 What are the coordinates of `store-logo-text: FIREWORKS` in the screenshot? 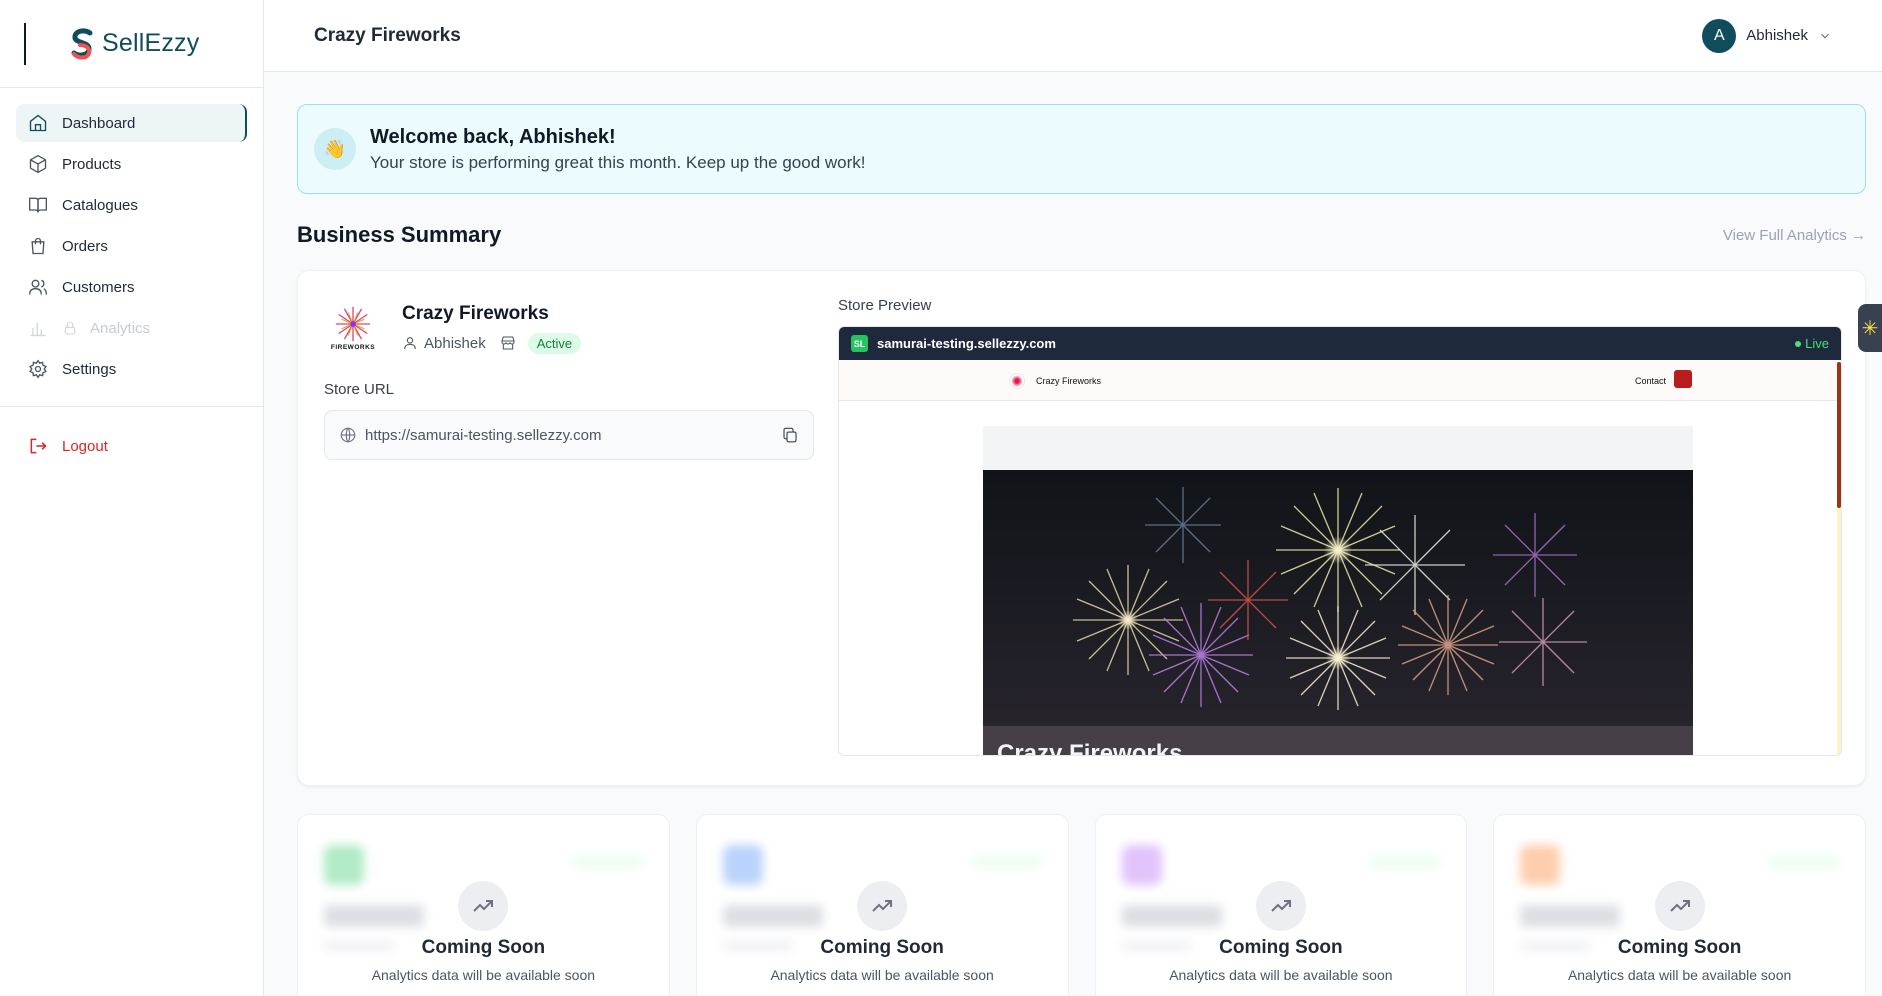 It's located at (353, 347).